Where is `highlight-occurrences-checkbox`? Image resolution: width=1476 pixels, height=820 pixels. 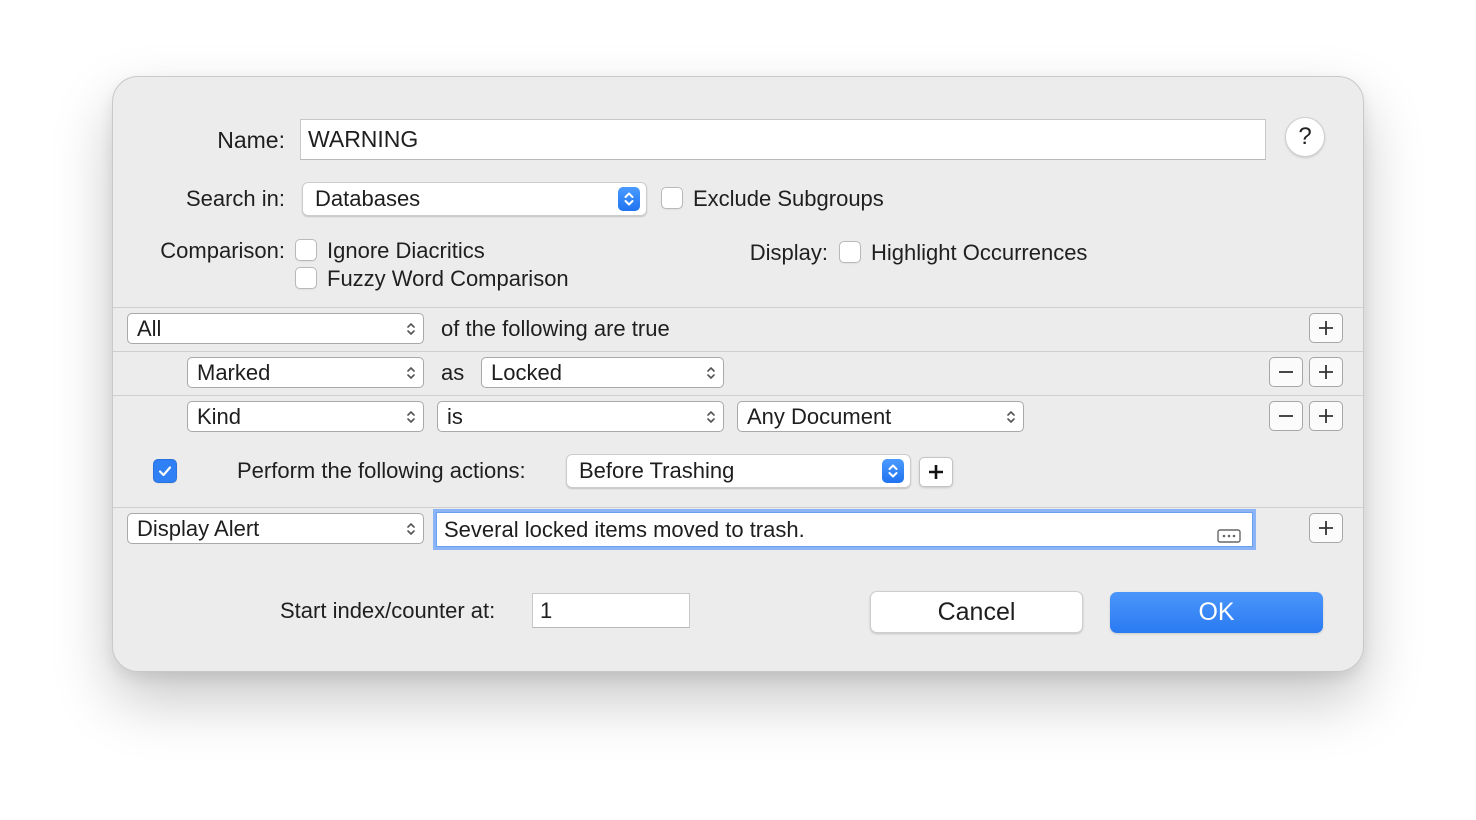 highlight-occurrences-checkbox is located at coordinates (850, 252).